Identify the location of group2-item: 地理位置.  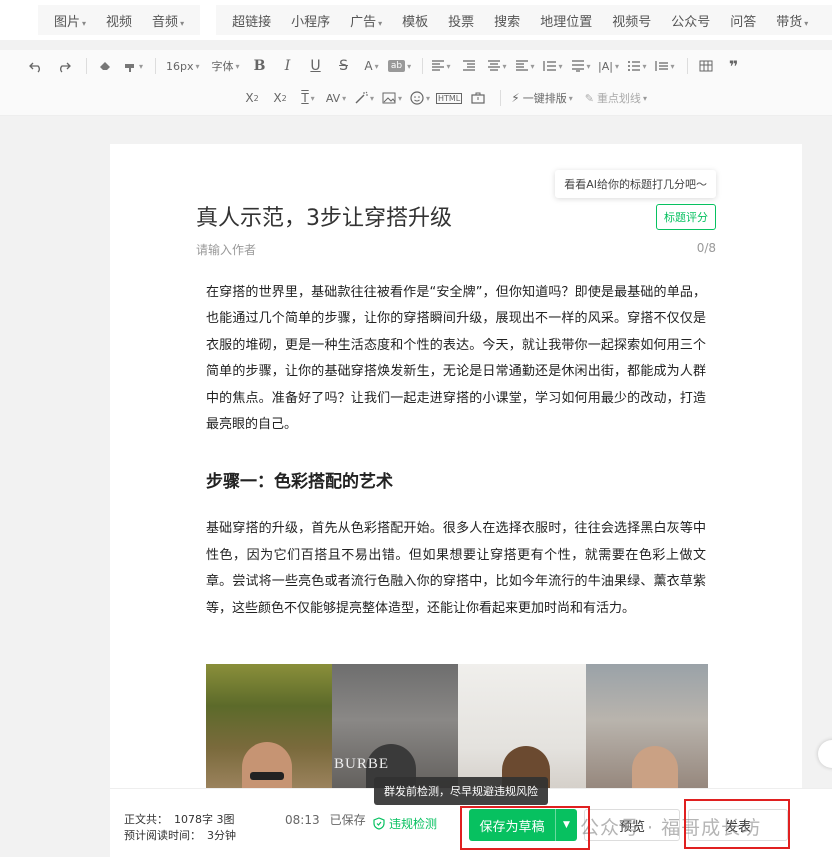
(566, 20).